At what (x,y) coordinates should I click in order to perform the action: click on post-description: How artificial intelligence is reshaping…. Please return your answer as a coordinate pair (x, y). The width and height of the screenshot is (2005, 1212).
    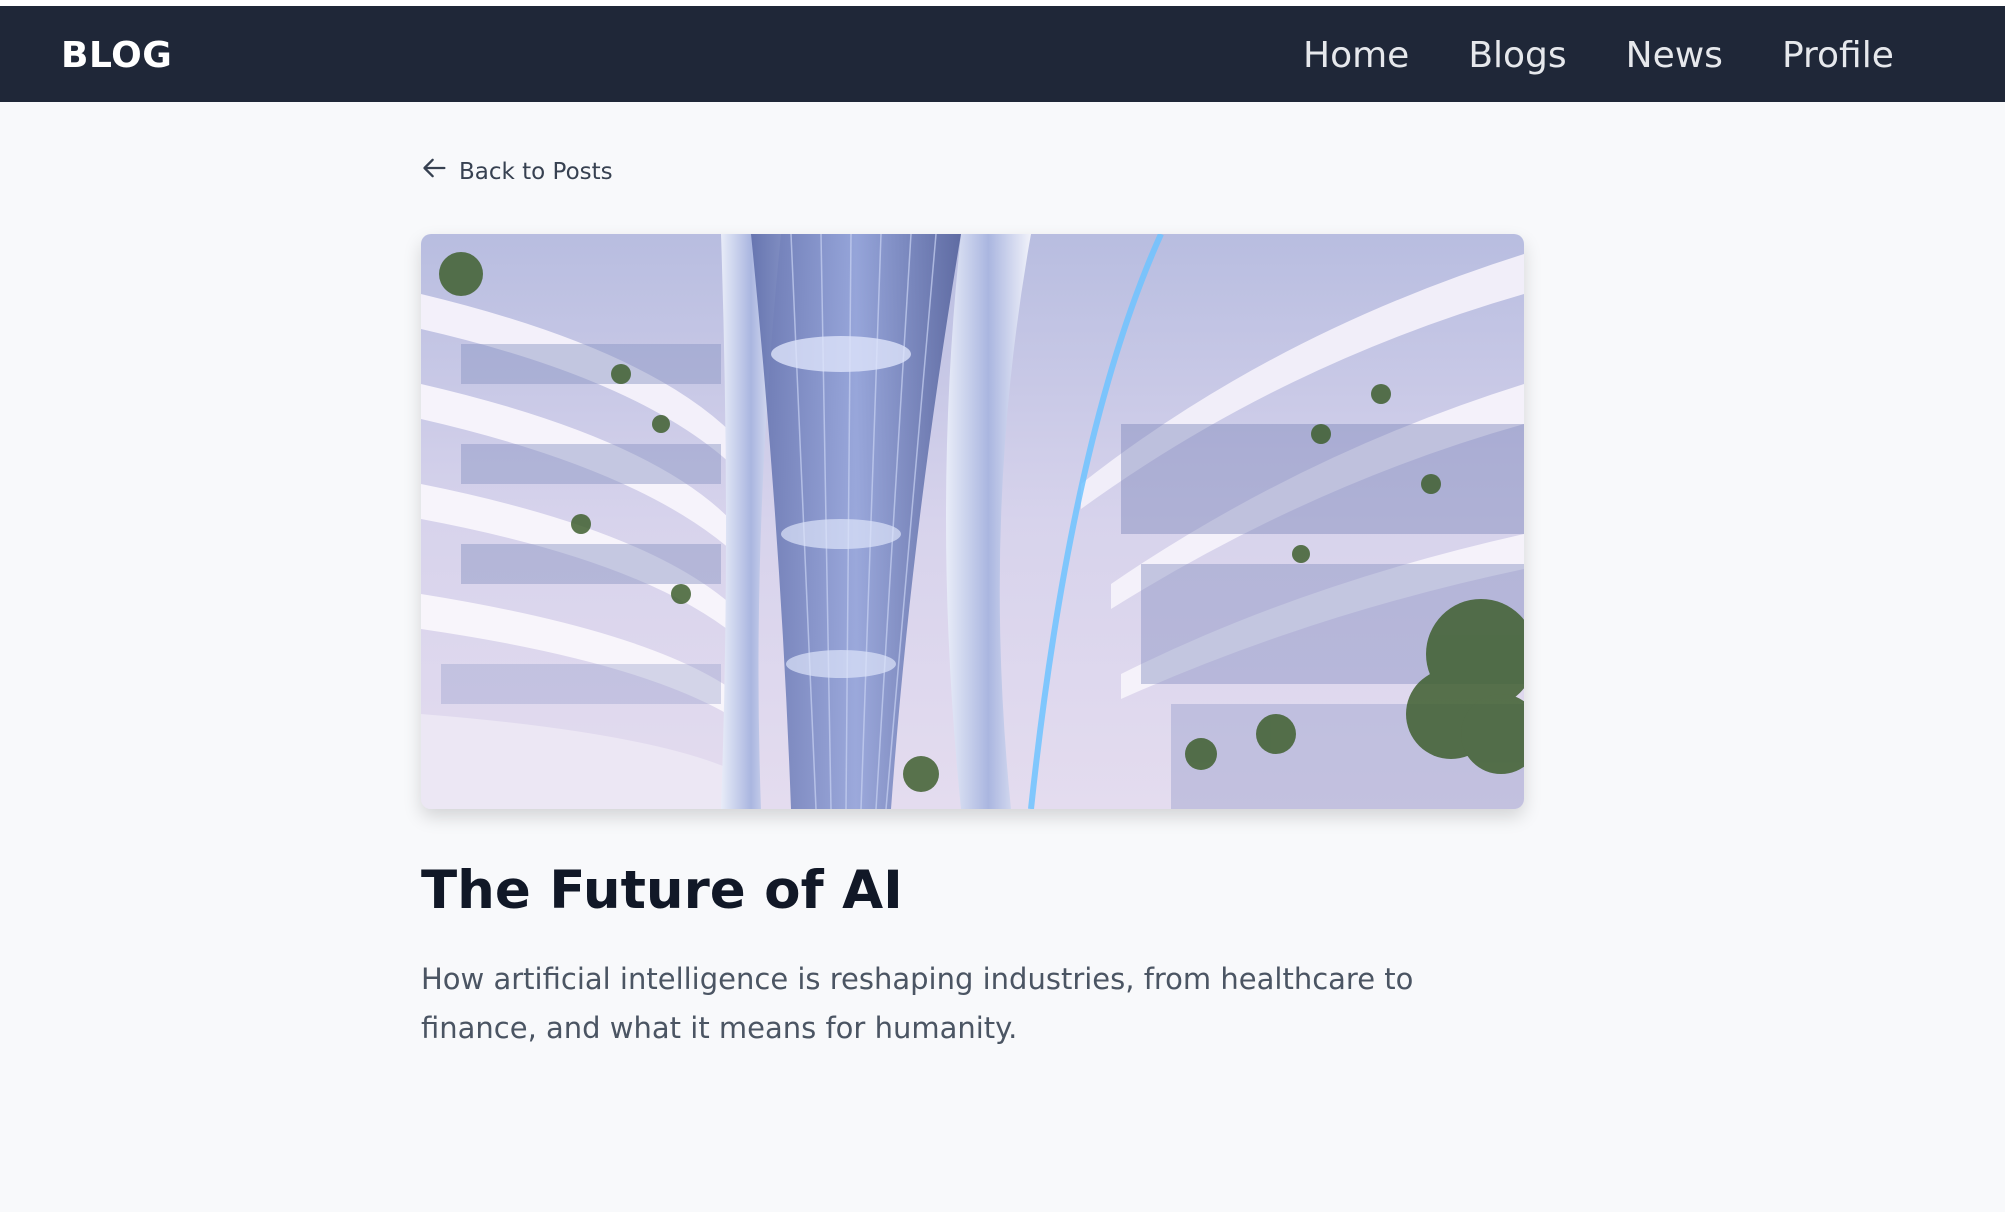
    Looking at the image, I should click on (917, 1003).